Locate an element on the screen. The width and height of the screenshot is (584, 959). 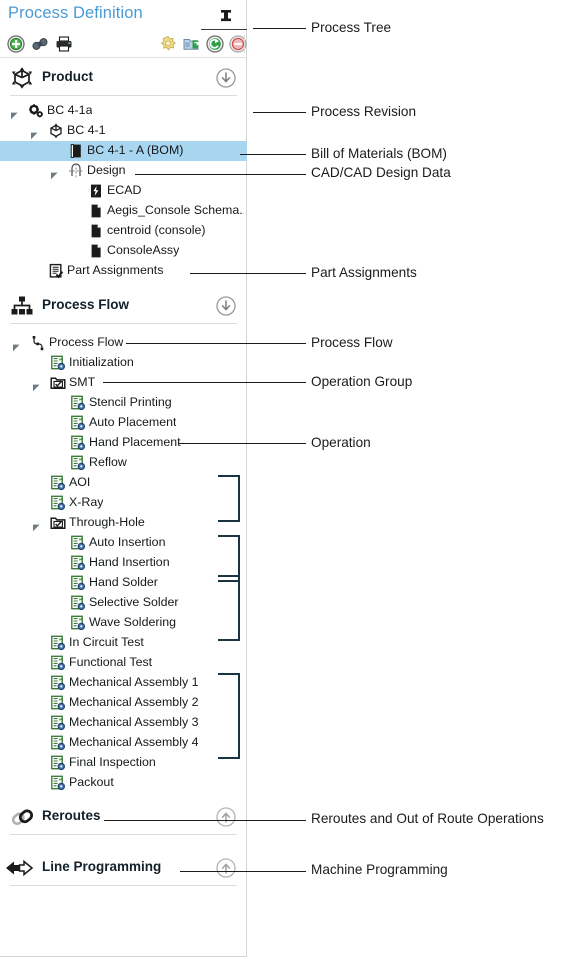
section-header-reroutes: Reroutes is located at coordinates (123, 818).